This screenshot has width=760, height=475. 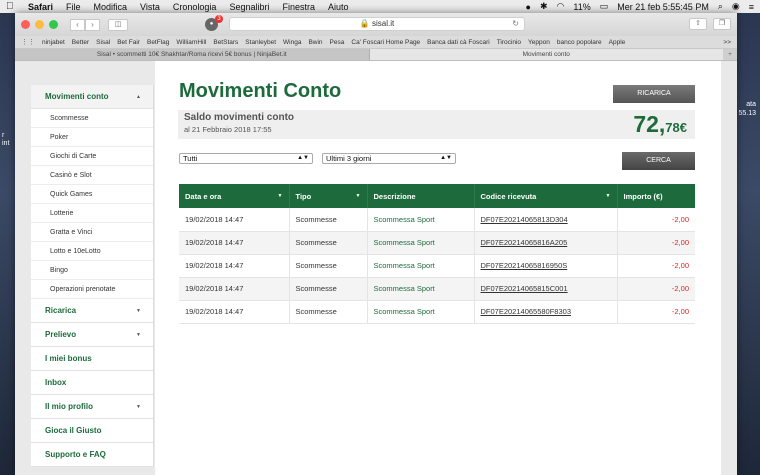 What do you see at coordinates (539, 42) in the screenshot?
I see `bookmark-item: Yeppon` at bounding box center [539, 42].